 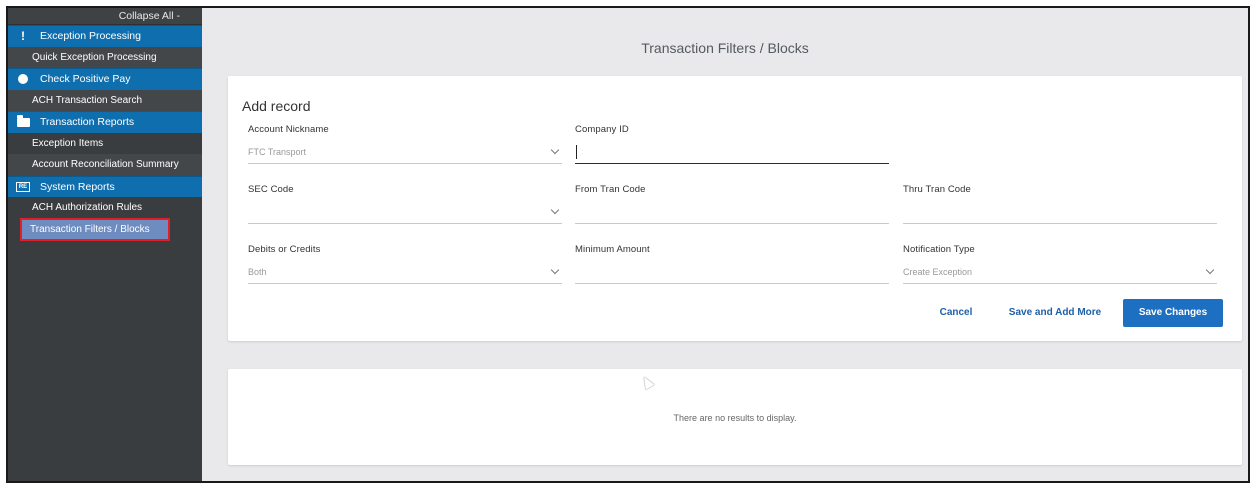 I want to click on sec-code-field: SEC Code, so click(x=405, y=204).